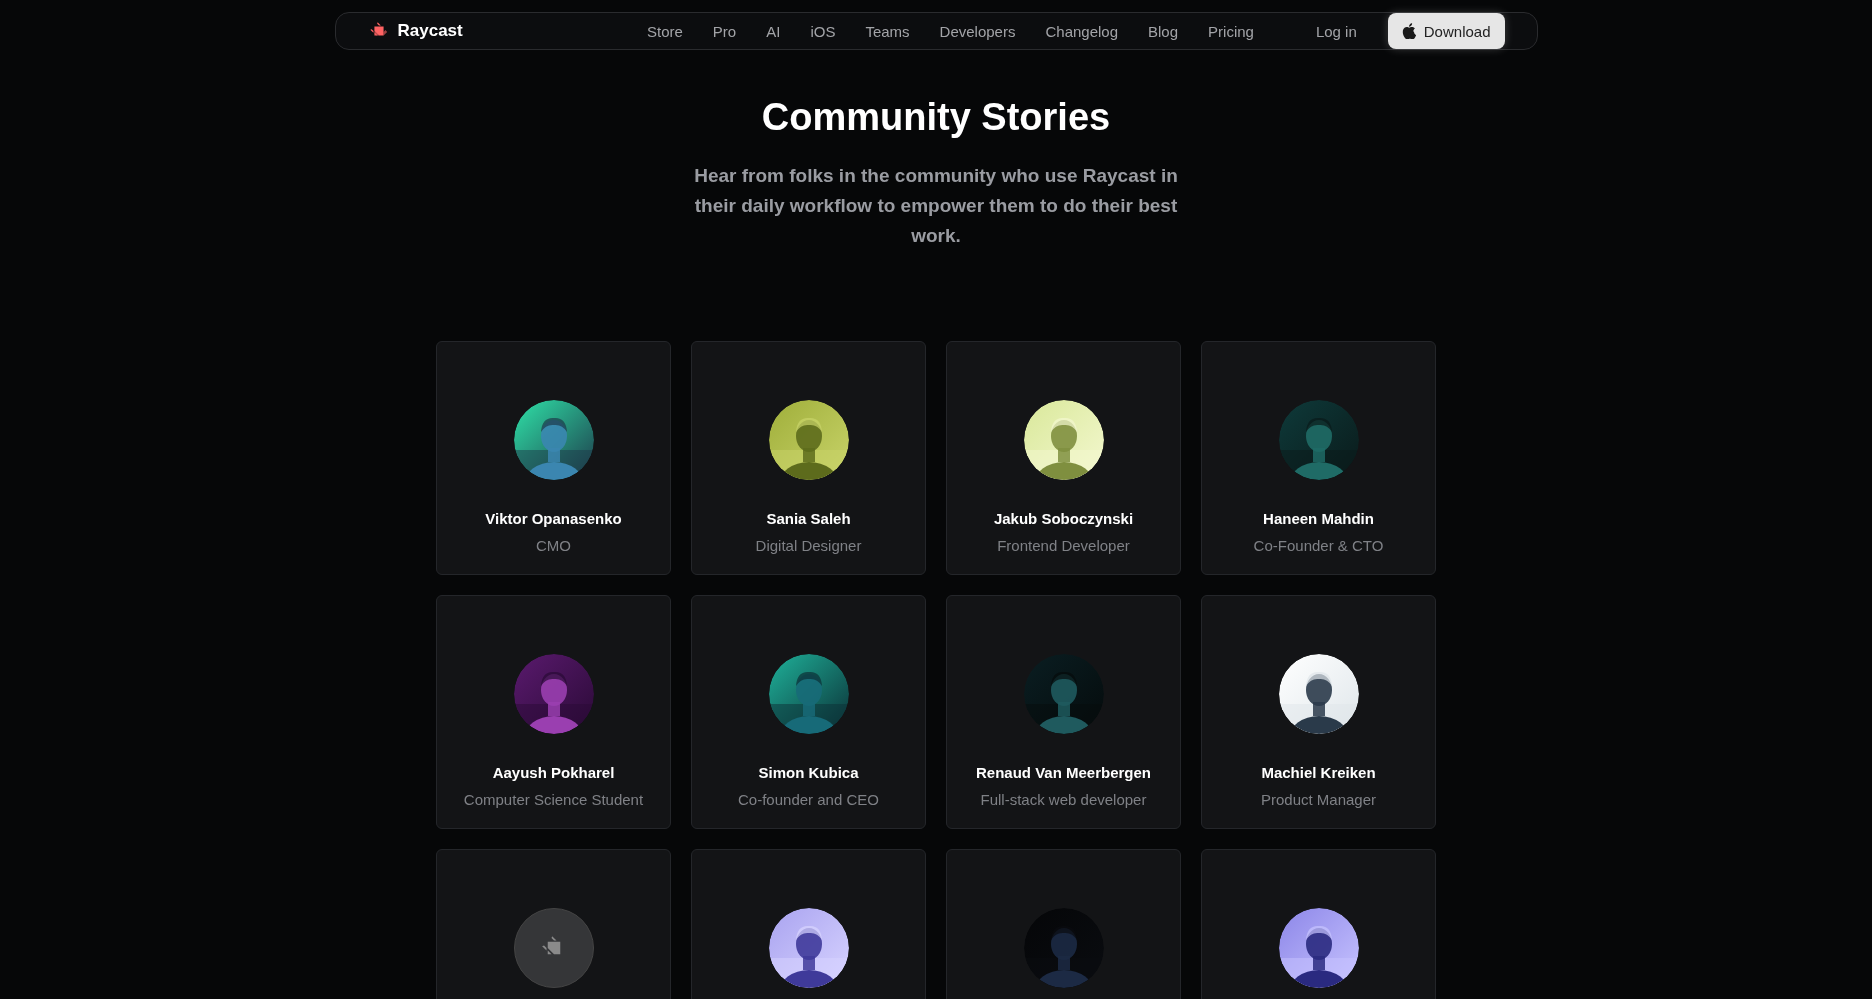  What do you see at coordinates (1408, 31) in the screenshot?
I see `apple-icon` at bounding box center [1408, 31].